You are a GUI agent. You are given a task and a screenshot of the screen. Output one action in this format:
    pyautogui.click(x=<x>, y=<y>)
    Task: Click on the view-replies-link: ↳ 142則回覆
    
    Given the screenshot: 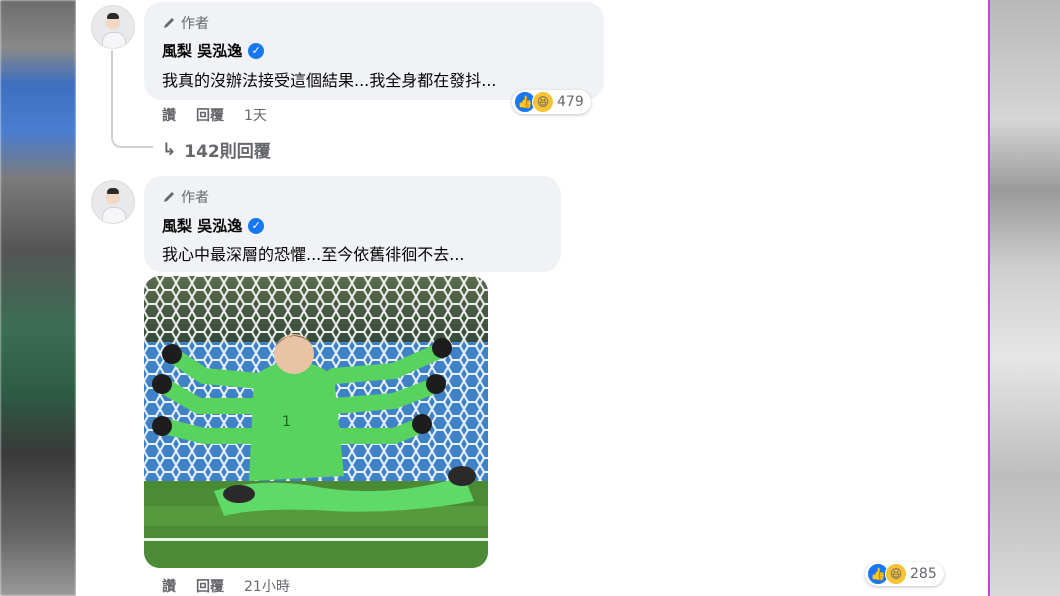 What is the action you would take?
    pyautogui.click(x=216, y=150)
    